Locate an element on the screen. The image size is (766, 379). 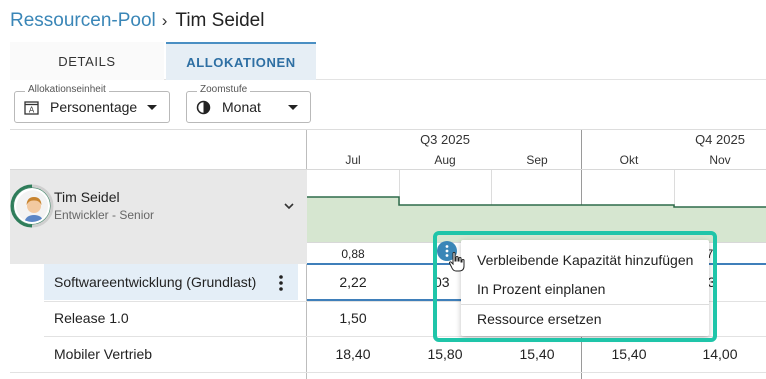
half-circle-icon is located at coordinates (203, 107).